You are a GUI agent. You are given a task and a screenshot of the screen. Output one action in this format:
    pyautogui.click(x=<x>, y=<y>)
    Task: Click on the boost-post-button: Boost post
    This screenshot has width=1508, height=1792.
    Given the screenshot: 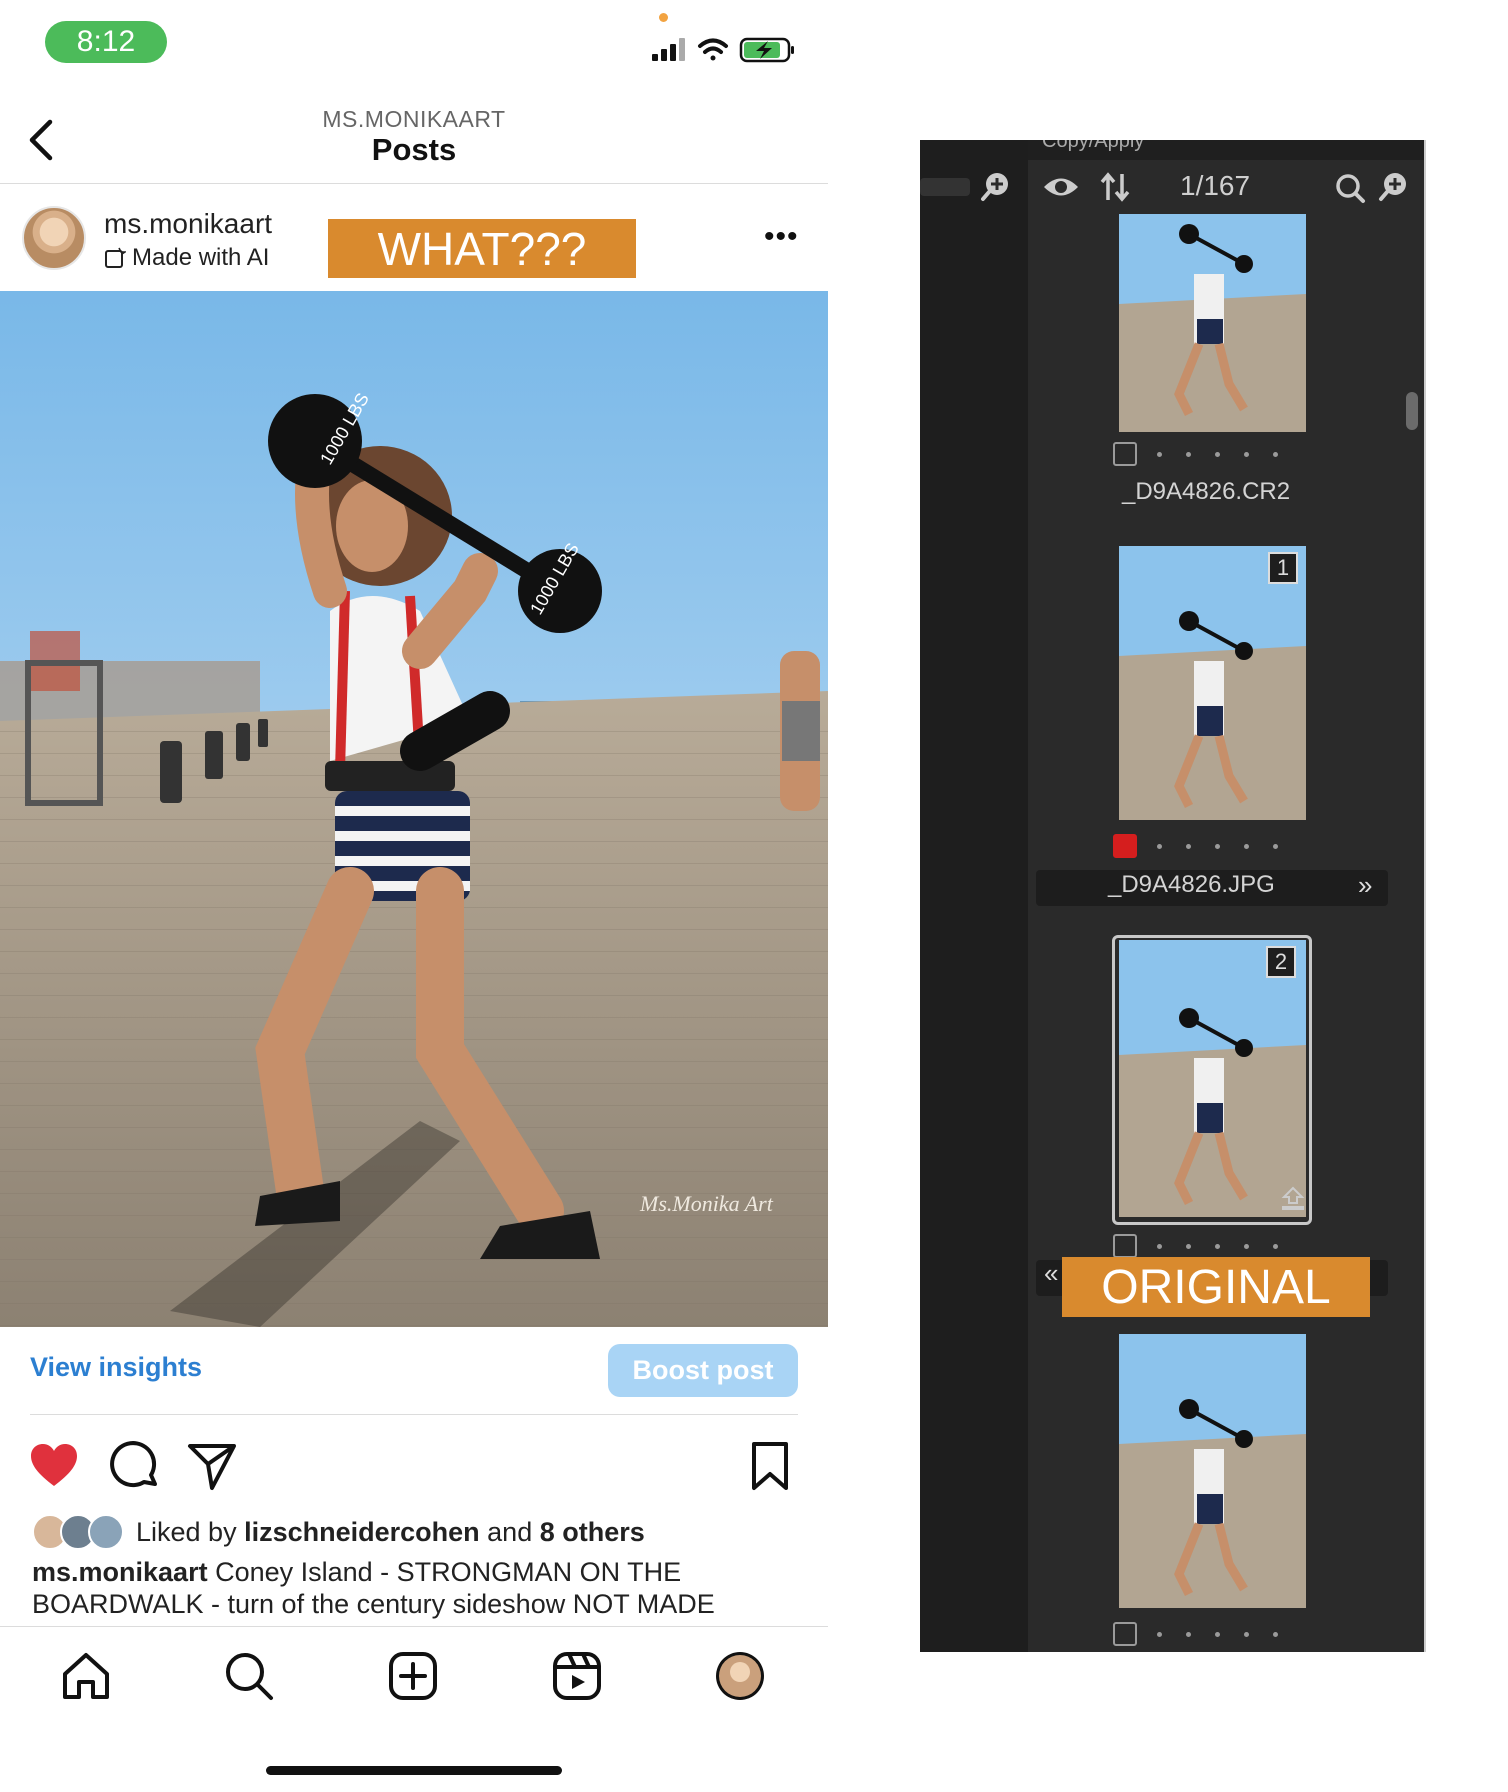 What is the action you would take?
    pyautogui.click(x=703, y=1370)
    